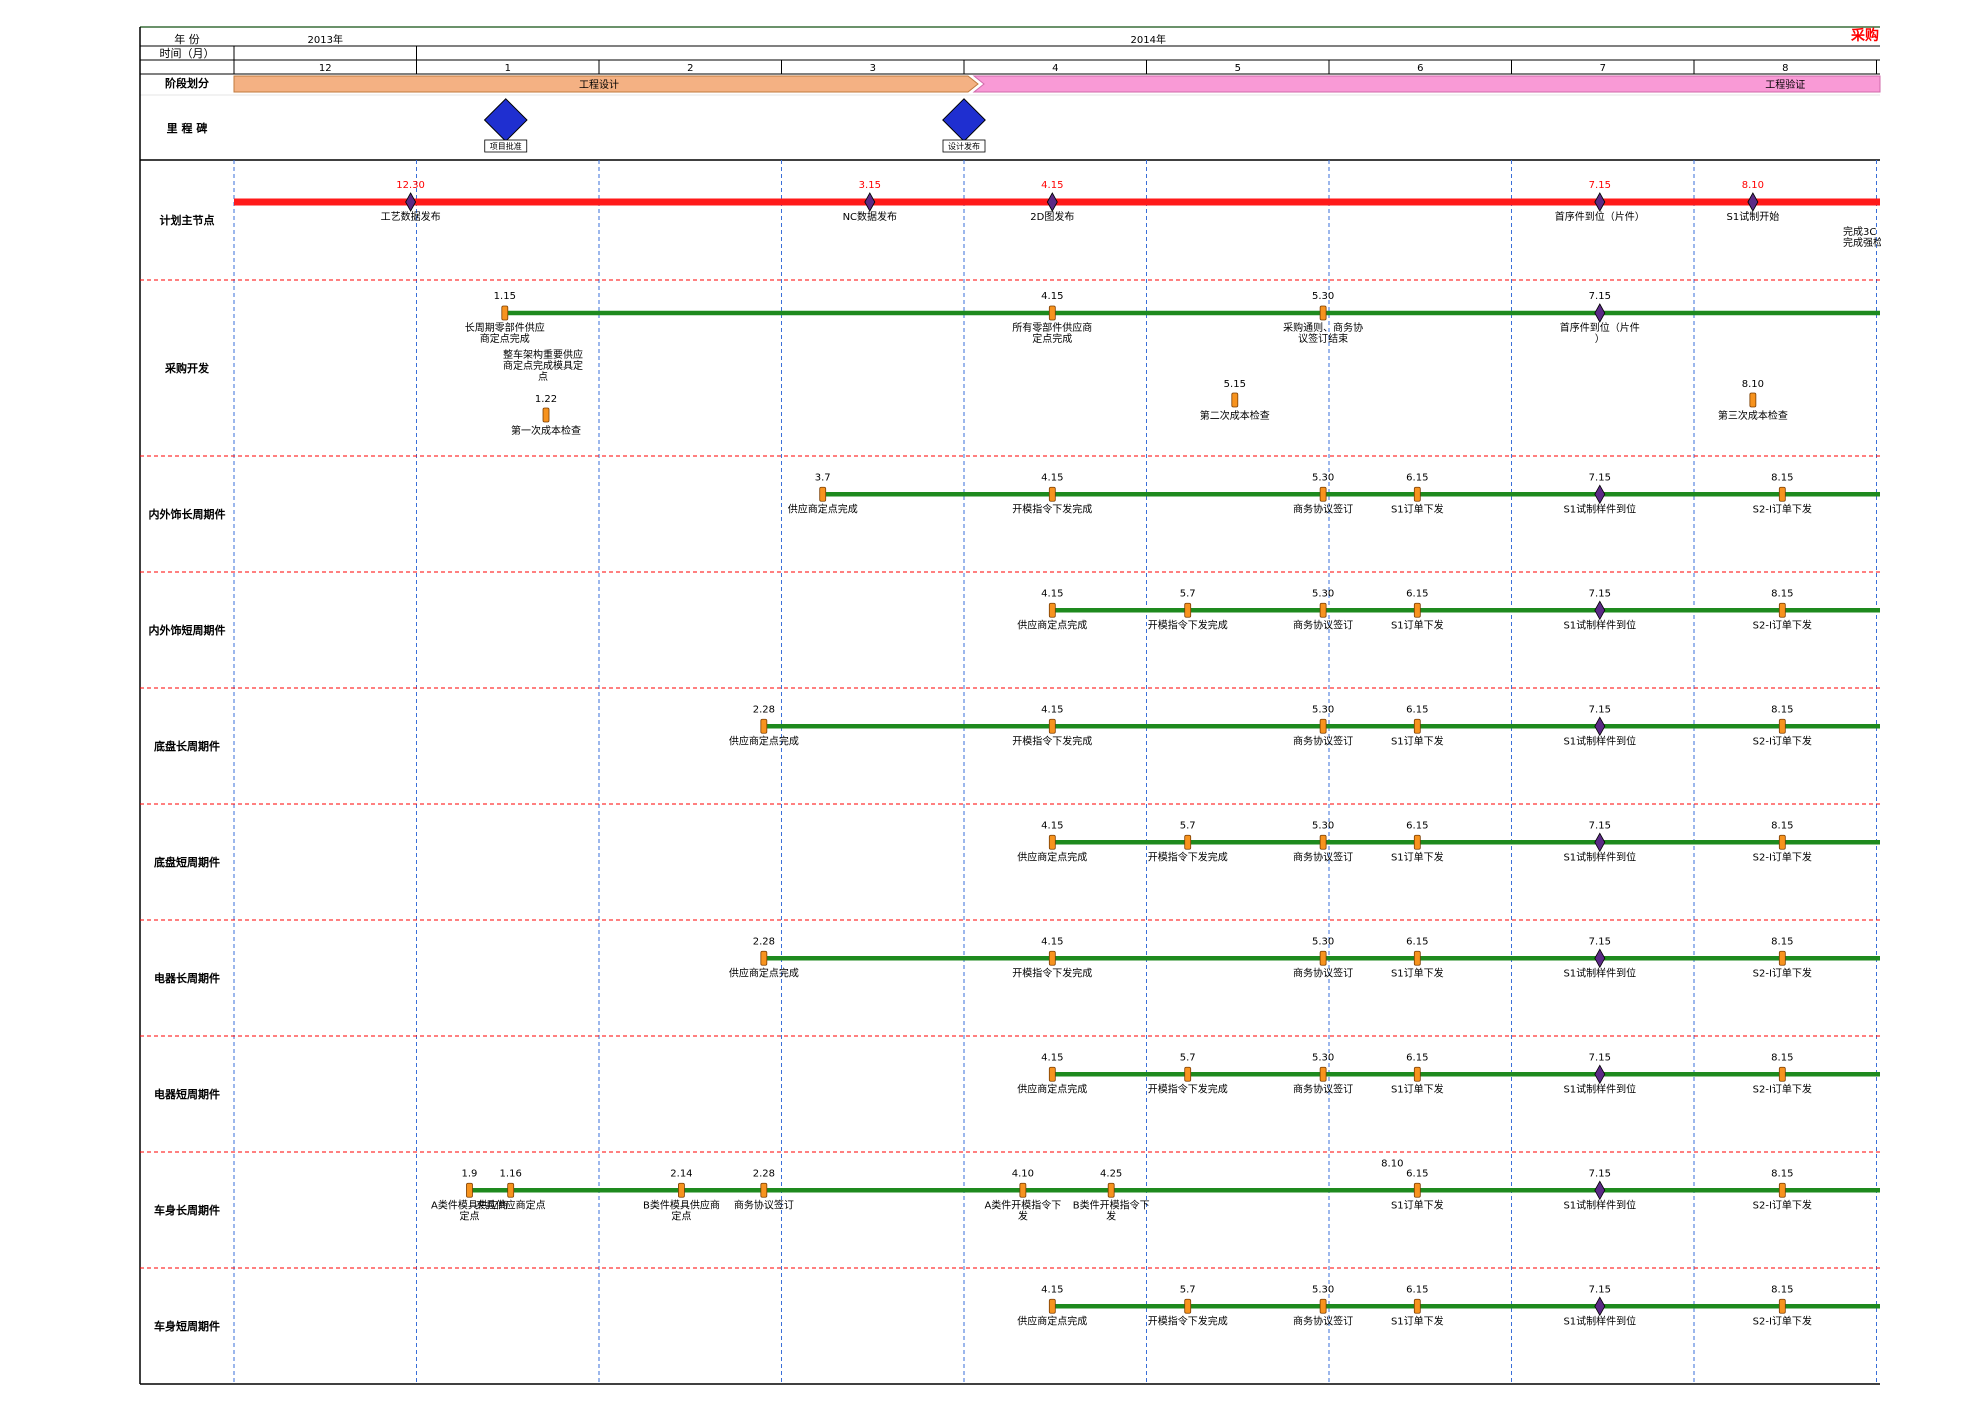 Image resolution: width=1984 pixels, height=1403 pixels. I want to click on event-label: 商定点完成, so click(505, 338).